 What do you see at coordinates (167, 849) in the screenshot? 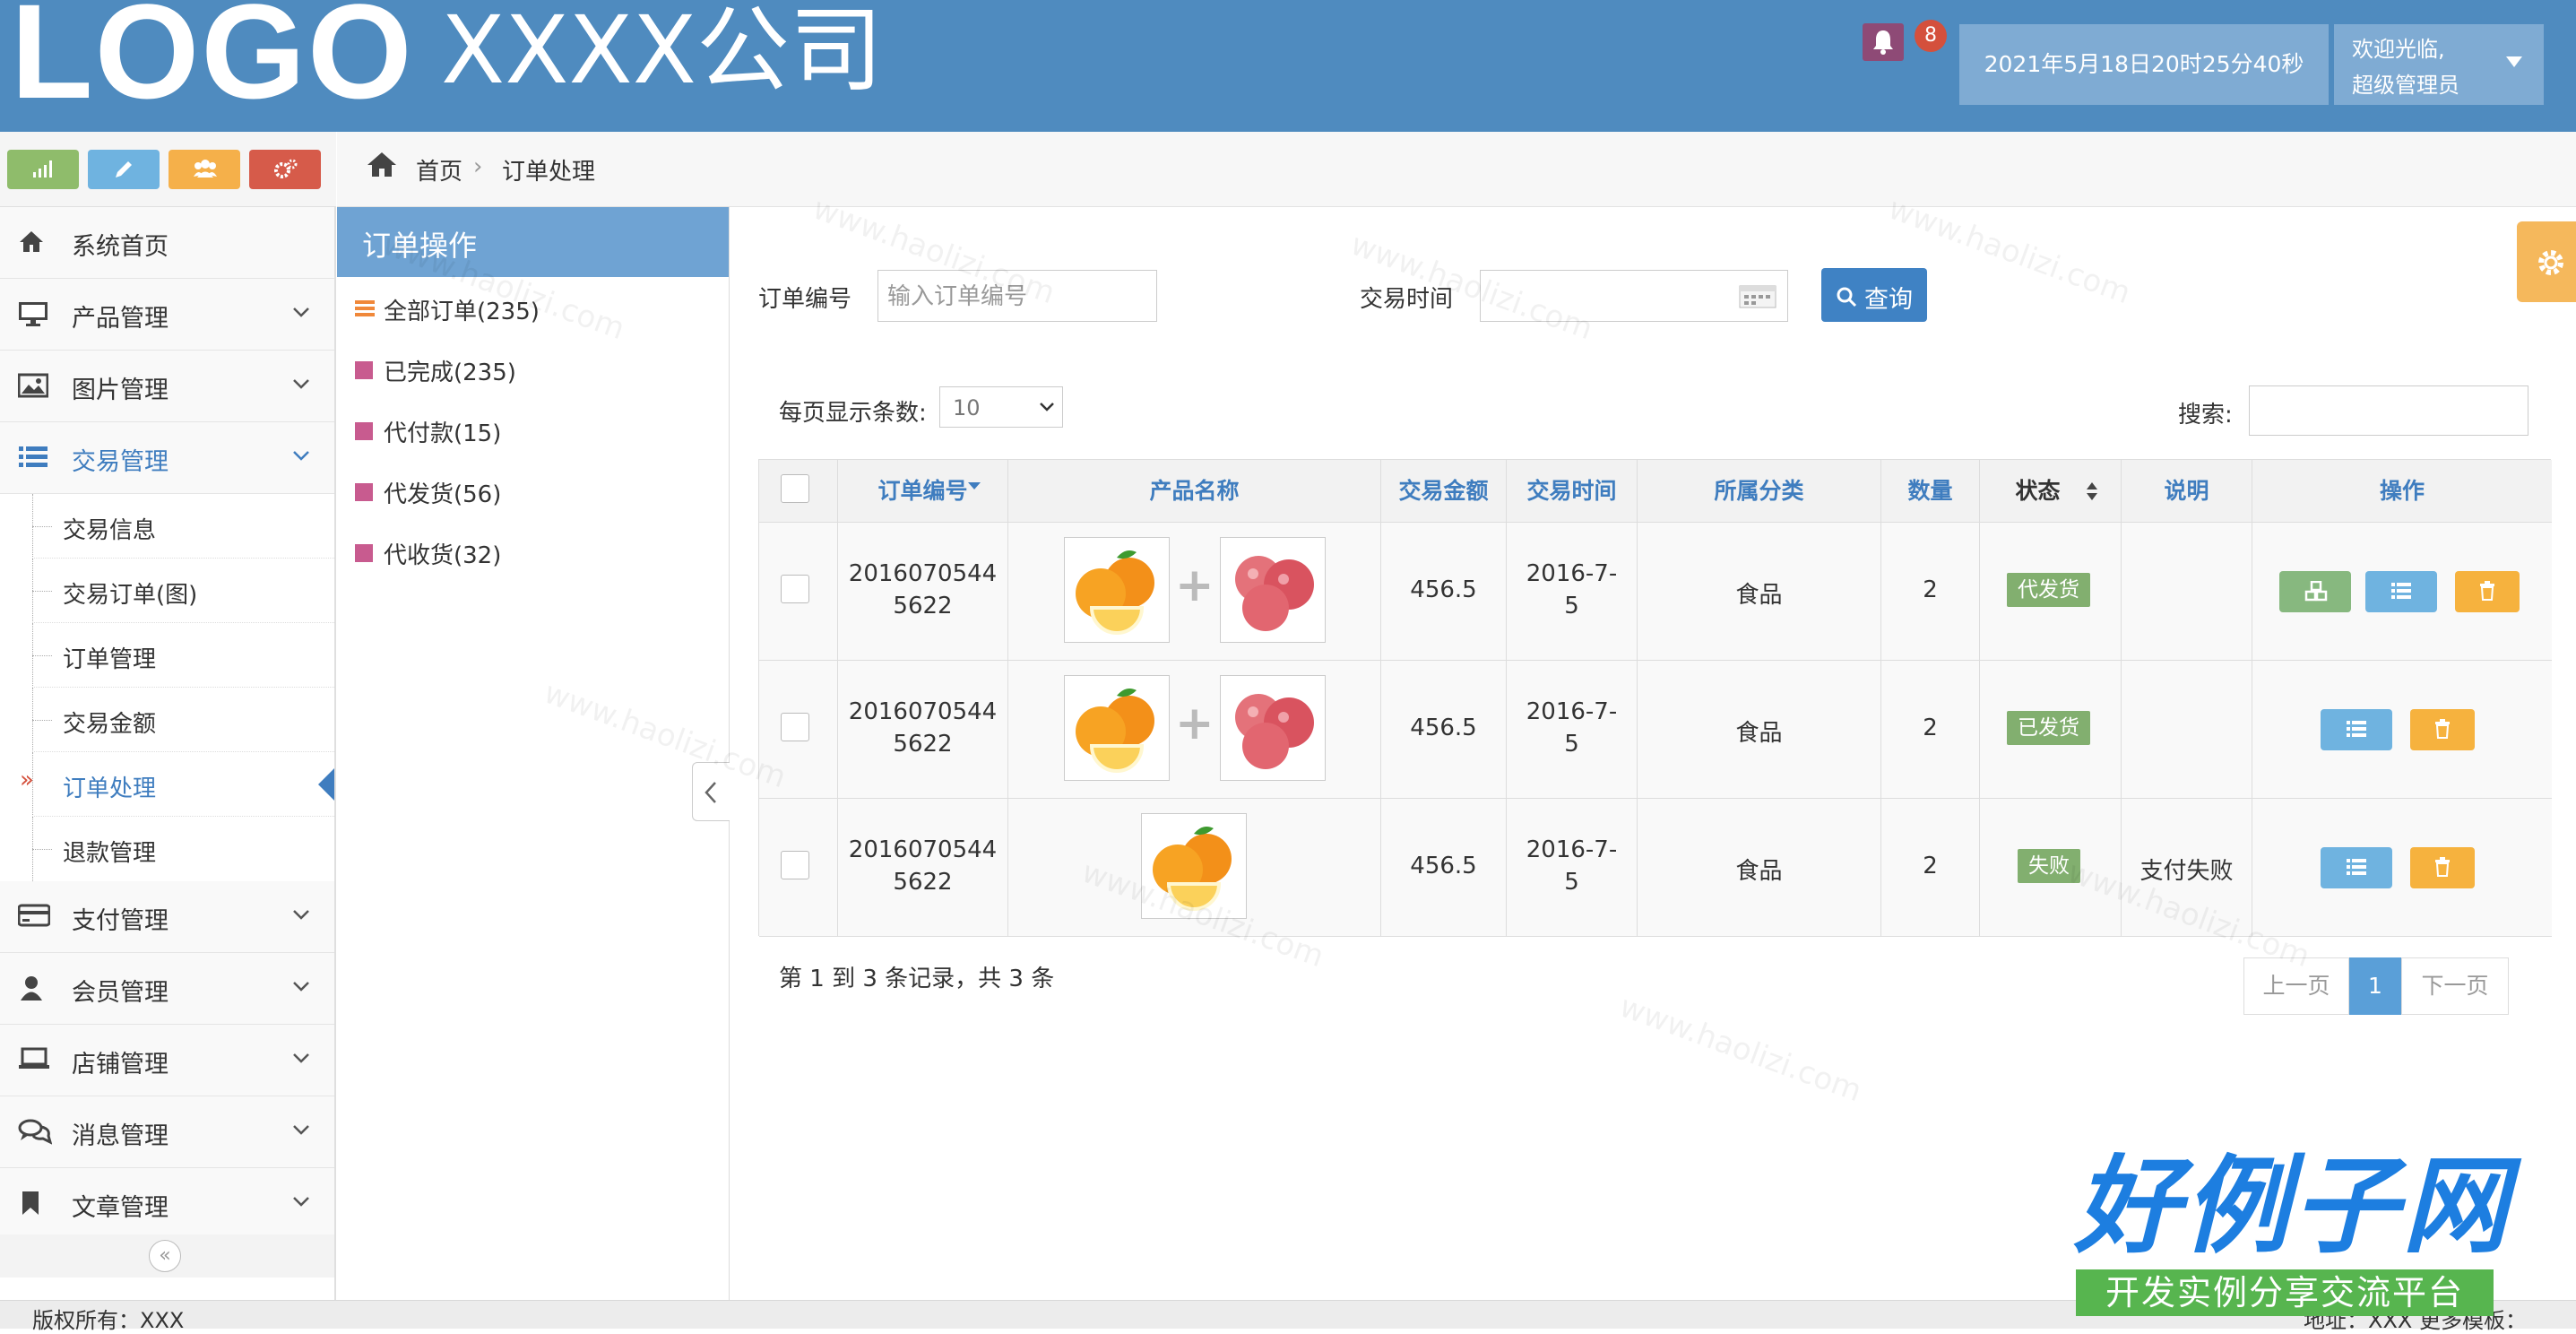
I see `submenu-item-refund-management: 退款管理` at bounding box center [167, 849].